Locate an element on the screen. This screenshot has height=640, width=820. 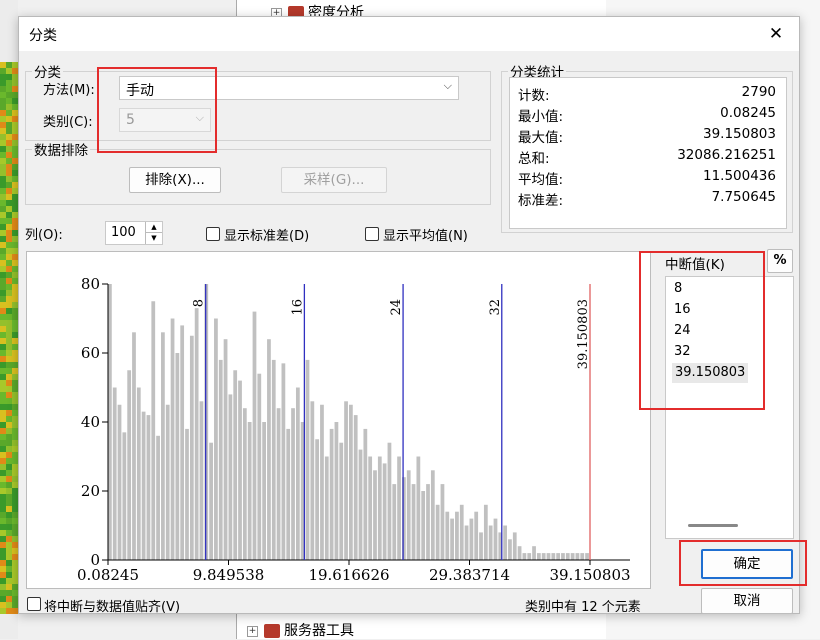
expand-icon: + is located at coordinates (252, 631).